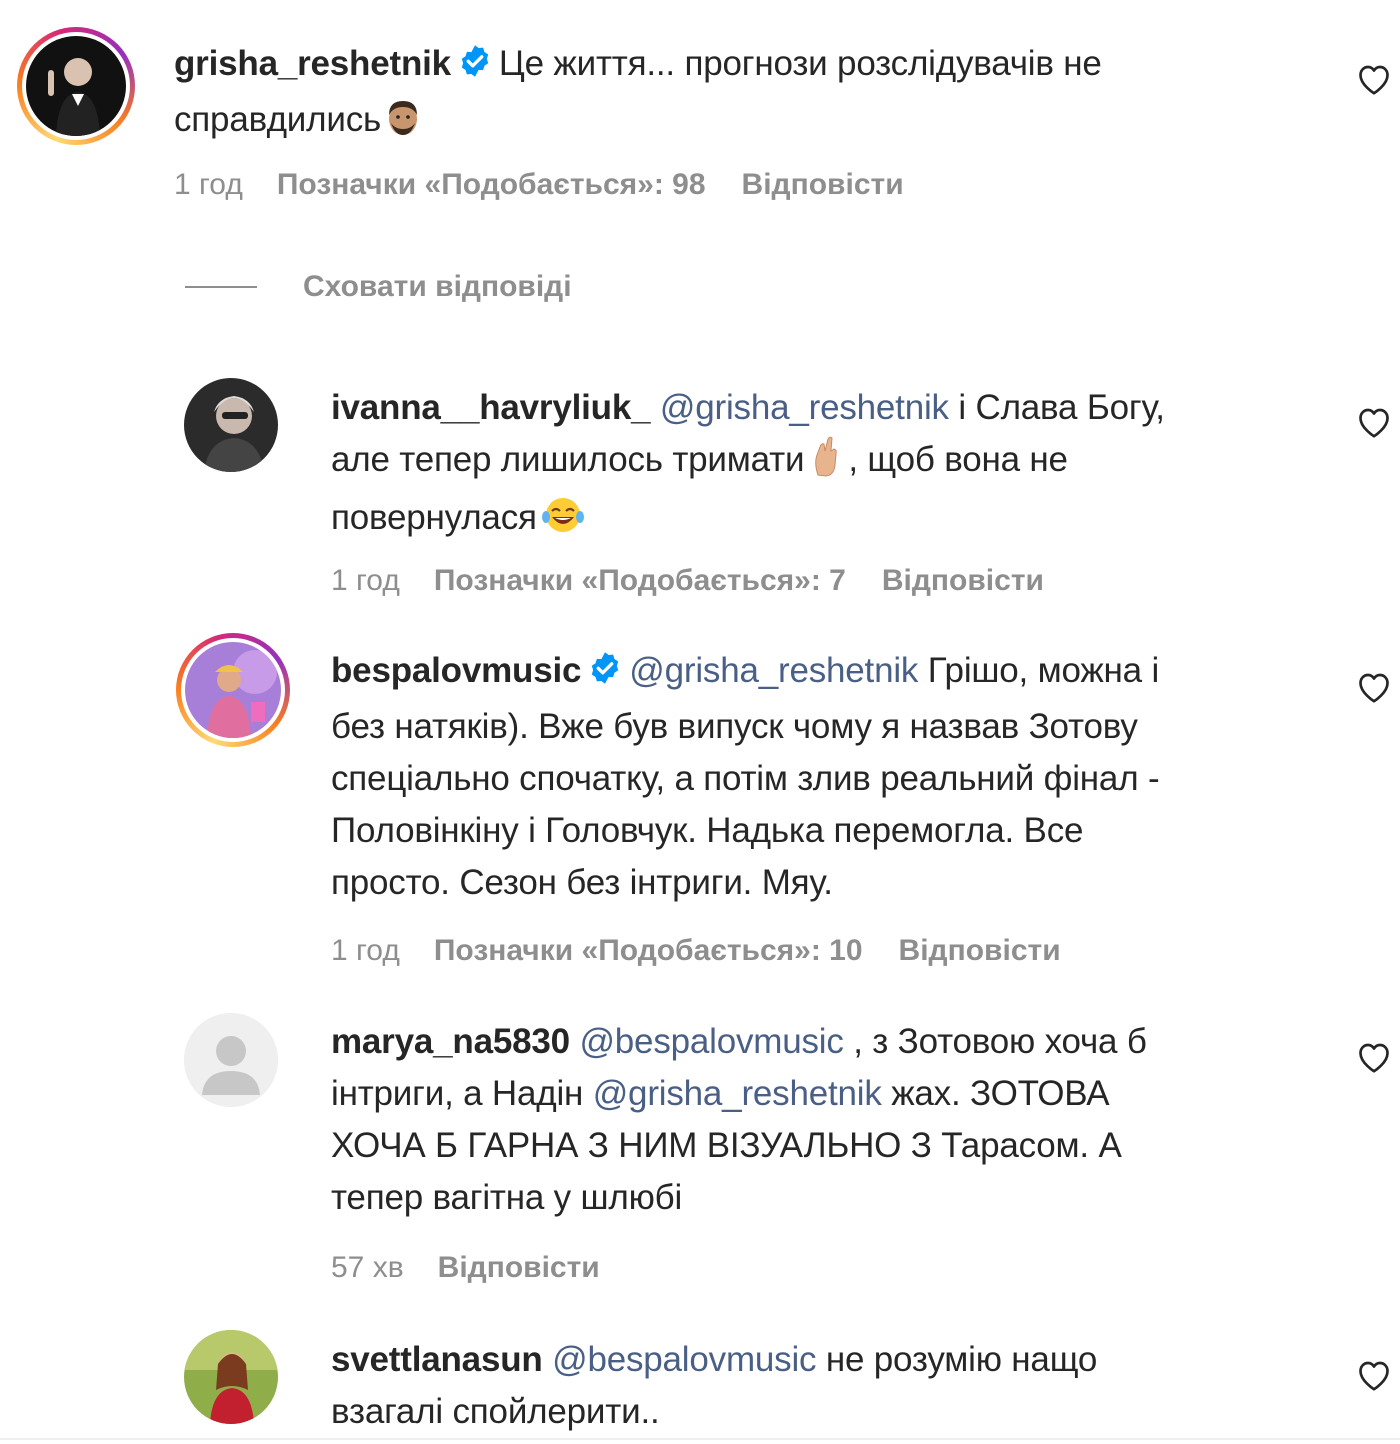 The image size is (1400, 1444). I want to click on comment-likes: Позначки «Подобається»: 98, so click(491, 184).